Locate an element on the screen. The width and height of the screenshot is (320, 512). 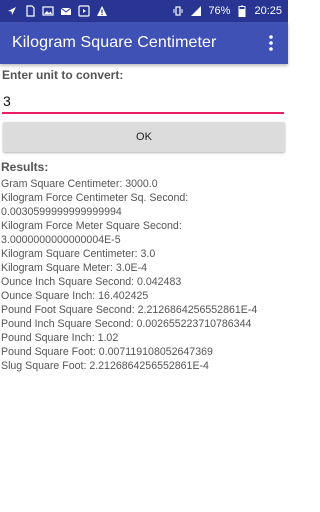
unit-input-container is located at coordinates (143, 102).